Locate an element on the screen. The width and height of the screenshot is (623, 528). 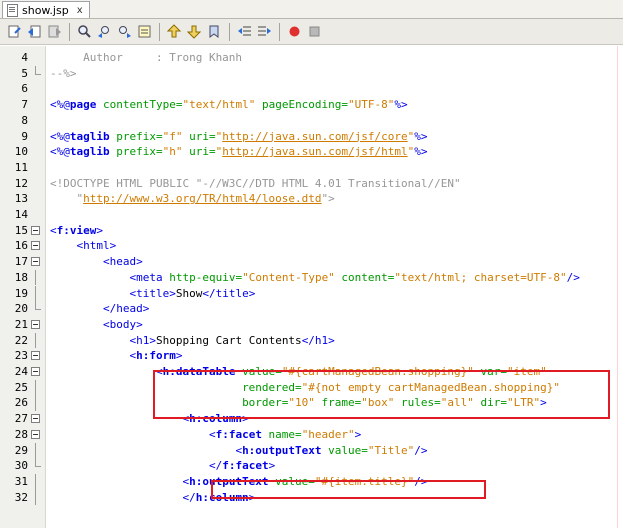
shift-right-icon is located at coordinates (264, 31).